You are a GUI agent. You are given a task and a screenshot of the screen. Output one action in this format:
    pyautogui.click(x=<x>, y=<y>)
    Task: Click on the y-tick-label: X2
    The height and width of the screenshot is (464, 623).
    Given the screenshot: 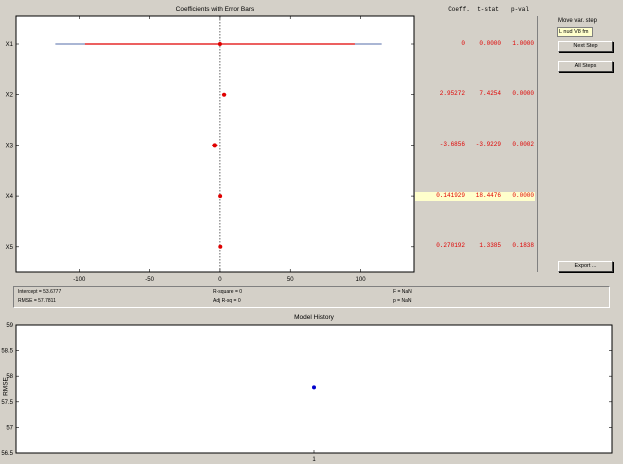 What is the action you would take?
    pyautogui.click(x=10, y=96)
    